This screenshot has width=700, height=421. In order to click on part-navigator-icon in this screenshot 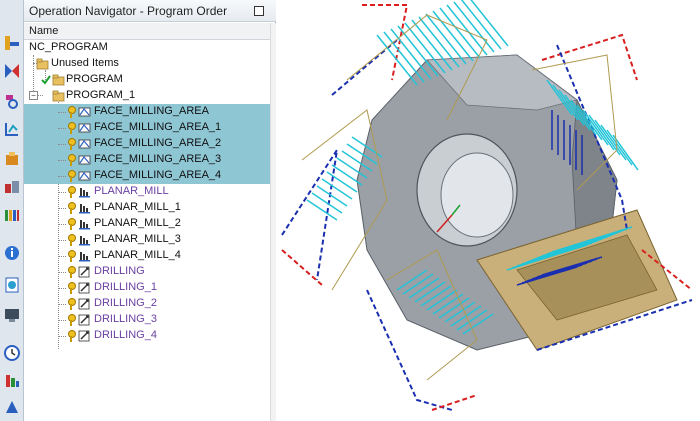, I will do `click(12, 159)`.